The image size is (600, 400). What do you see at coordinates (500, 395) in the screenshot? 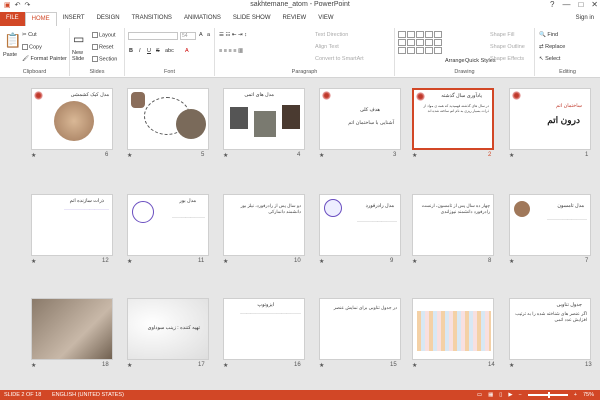
I see `reading-view-icon: ▯` at bounding box center [500, 395].